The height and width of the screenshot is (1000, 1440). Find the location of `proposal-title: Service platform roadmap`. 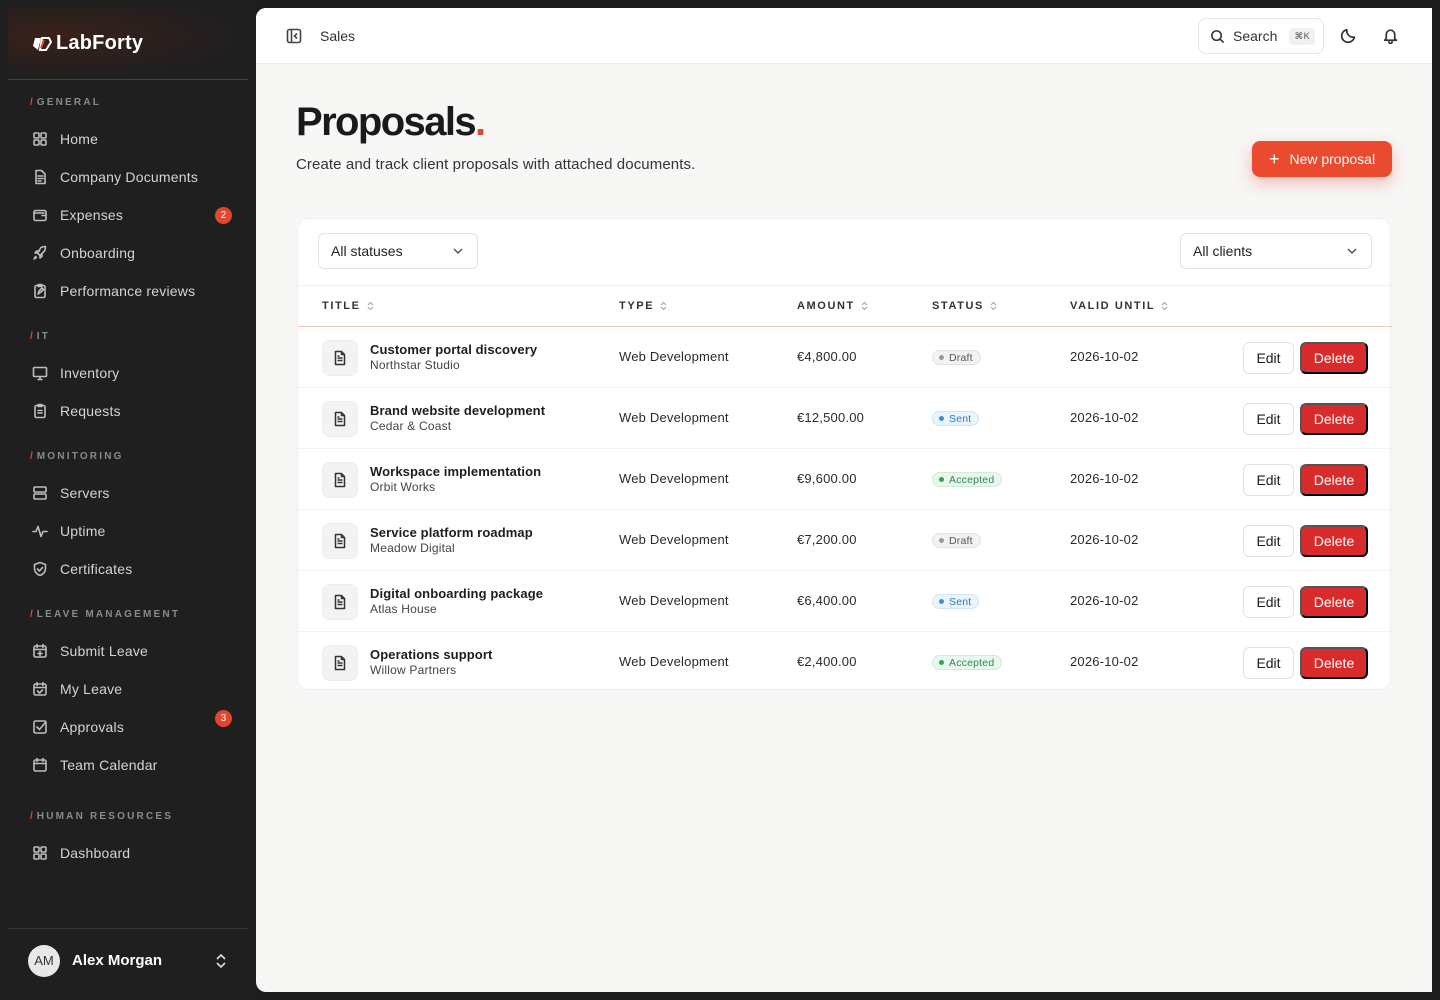

proposal-title: Service platform roadmap is located at coordinates (451, 532).